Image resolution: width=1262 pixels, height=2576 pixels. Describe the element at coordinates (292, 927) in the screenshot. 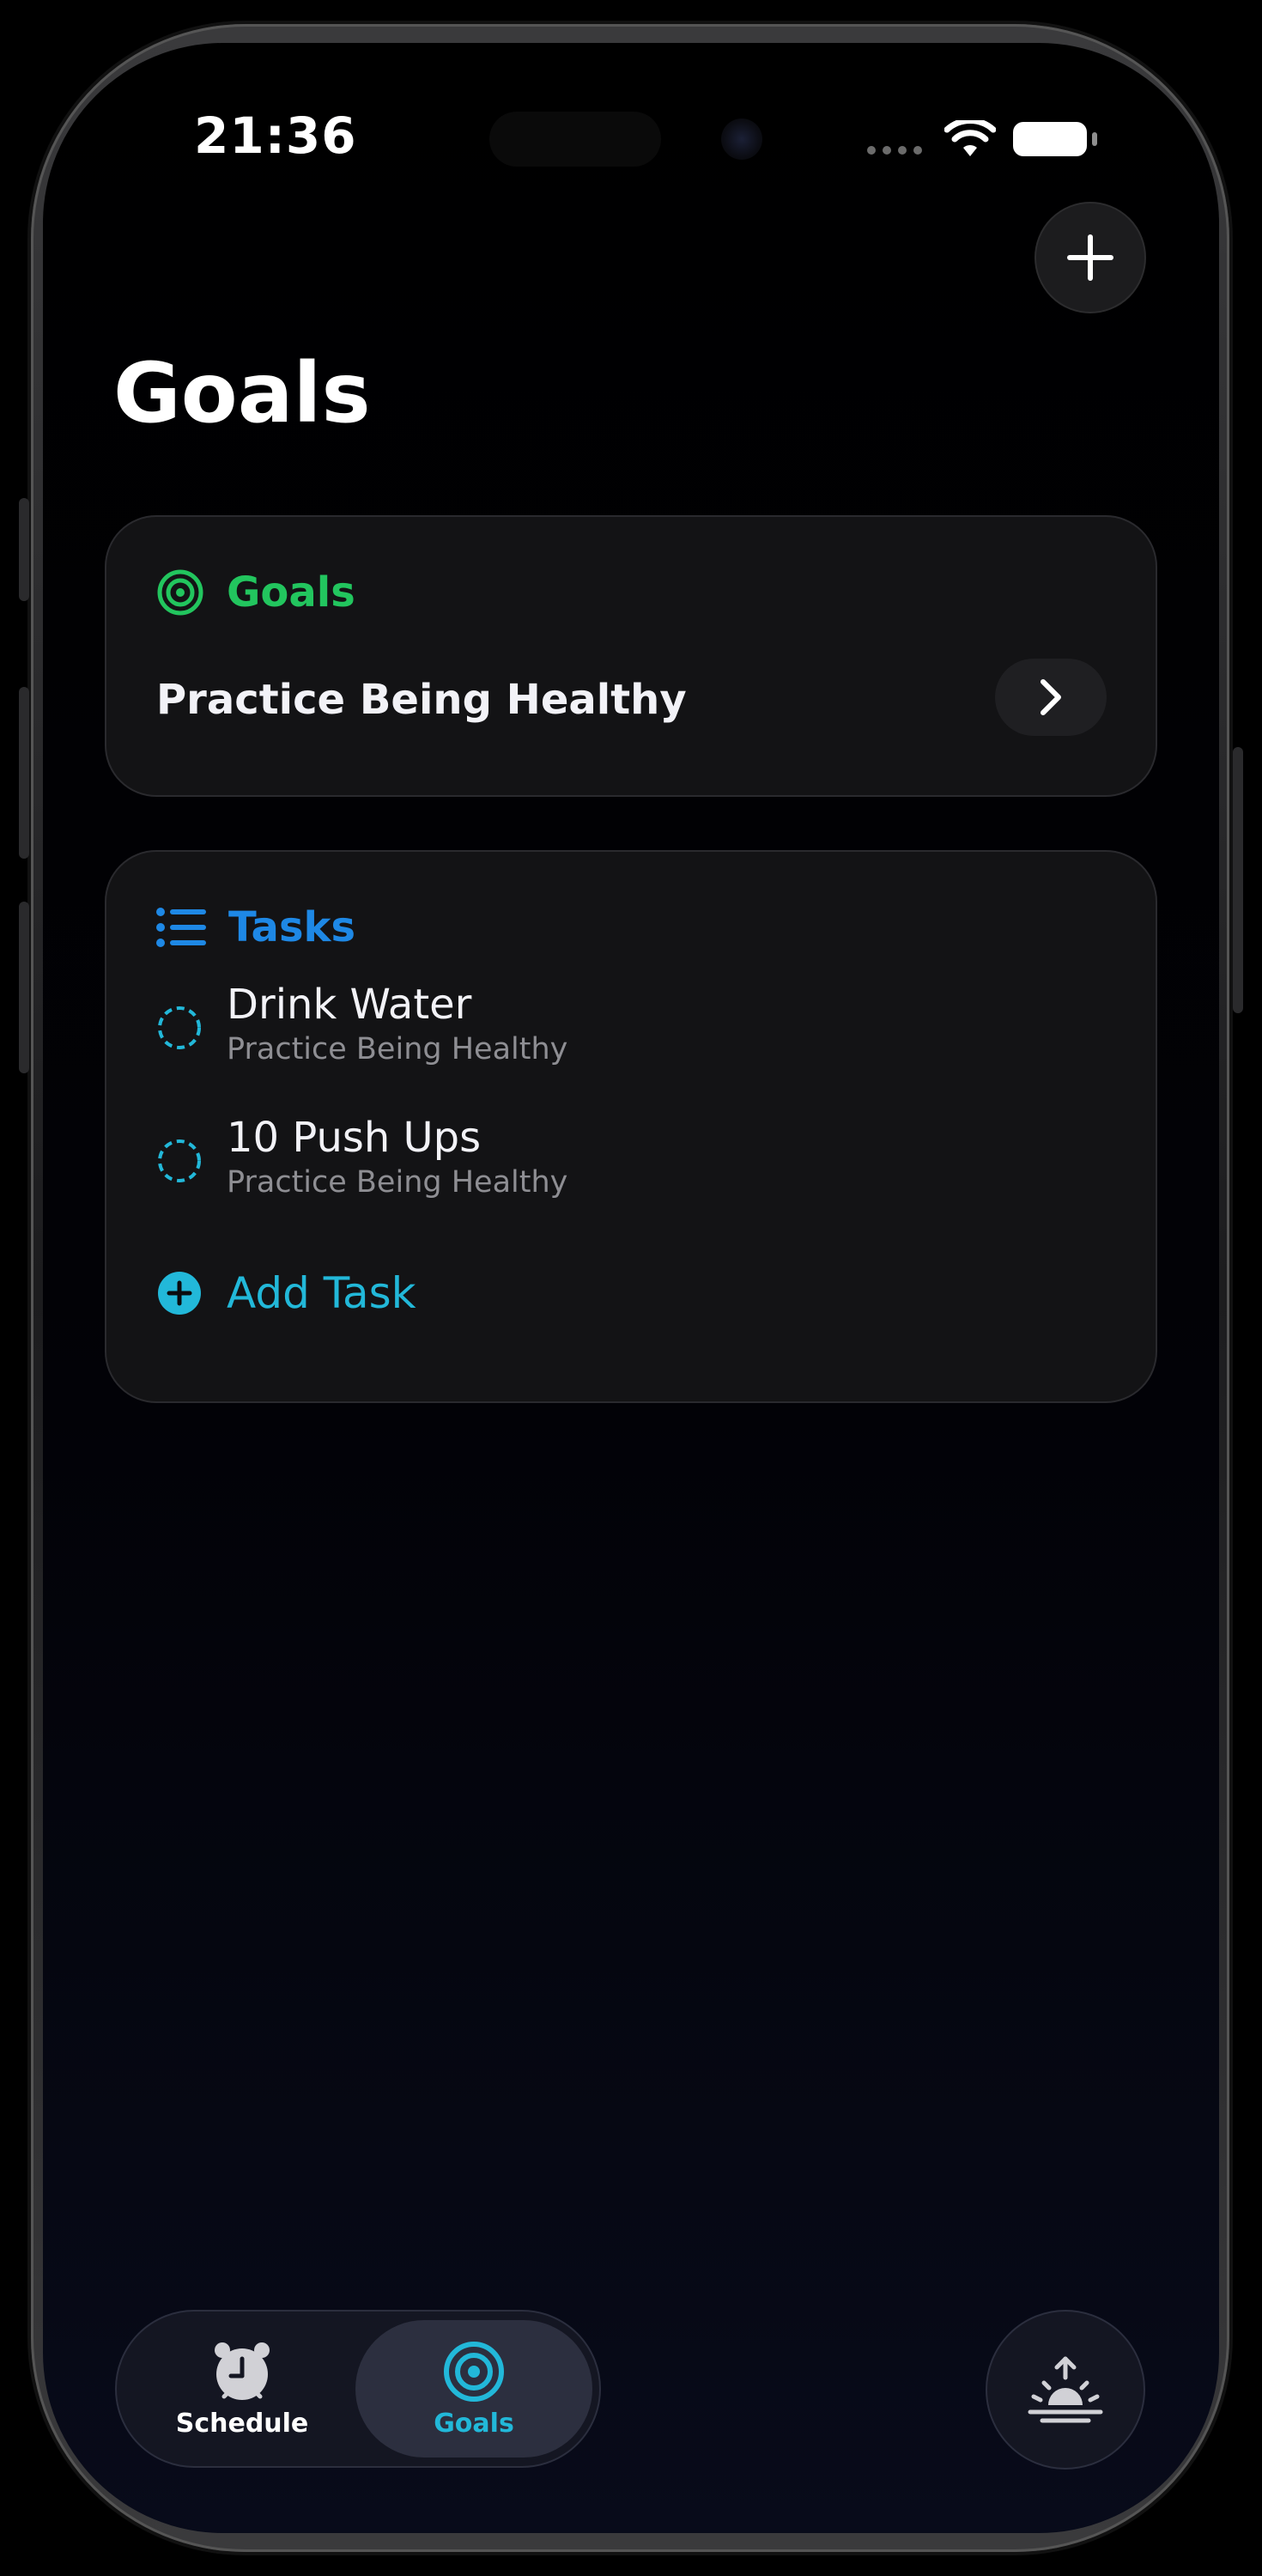

I see `tasks-card-label: Tasks` at that location.